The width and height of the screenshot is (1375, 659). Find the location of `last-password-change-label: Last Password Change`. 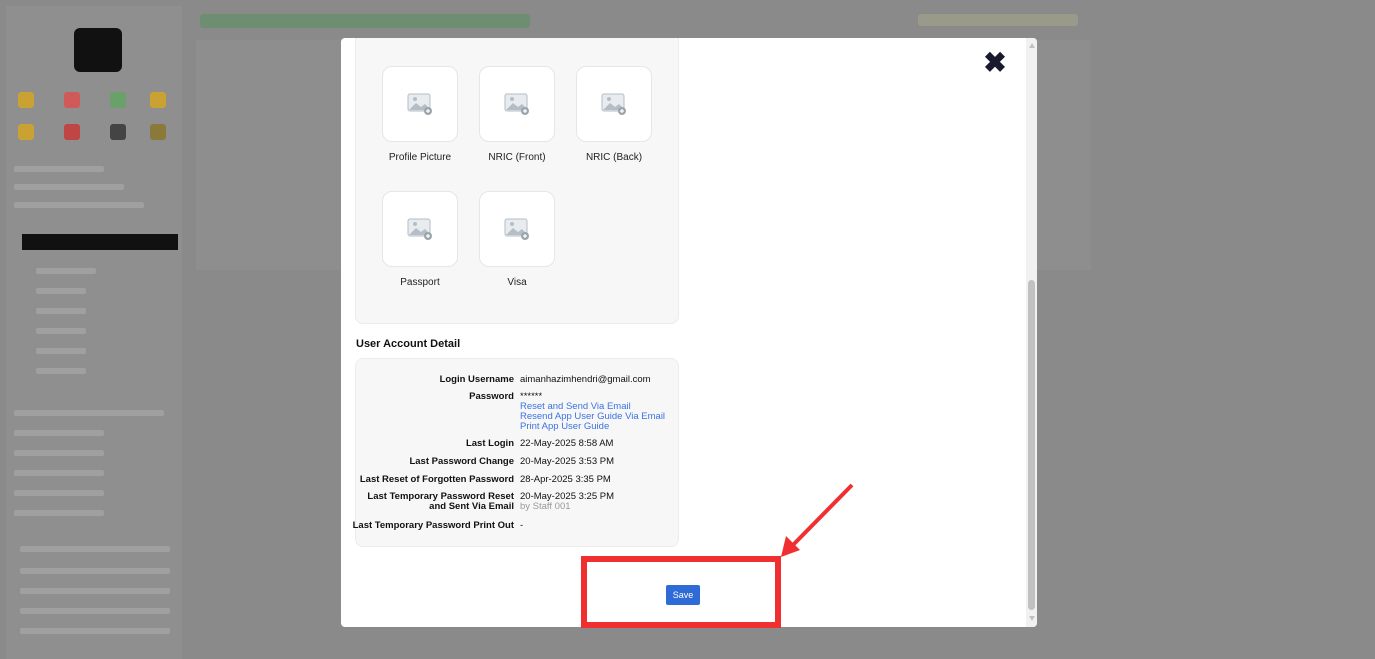

last-password-change-label: Last Password Change is located at coordinates (461, 461).